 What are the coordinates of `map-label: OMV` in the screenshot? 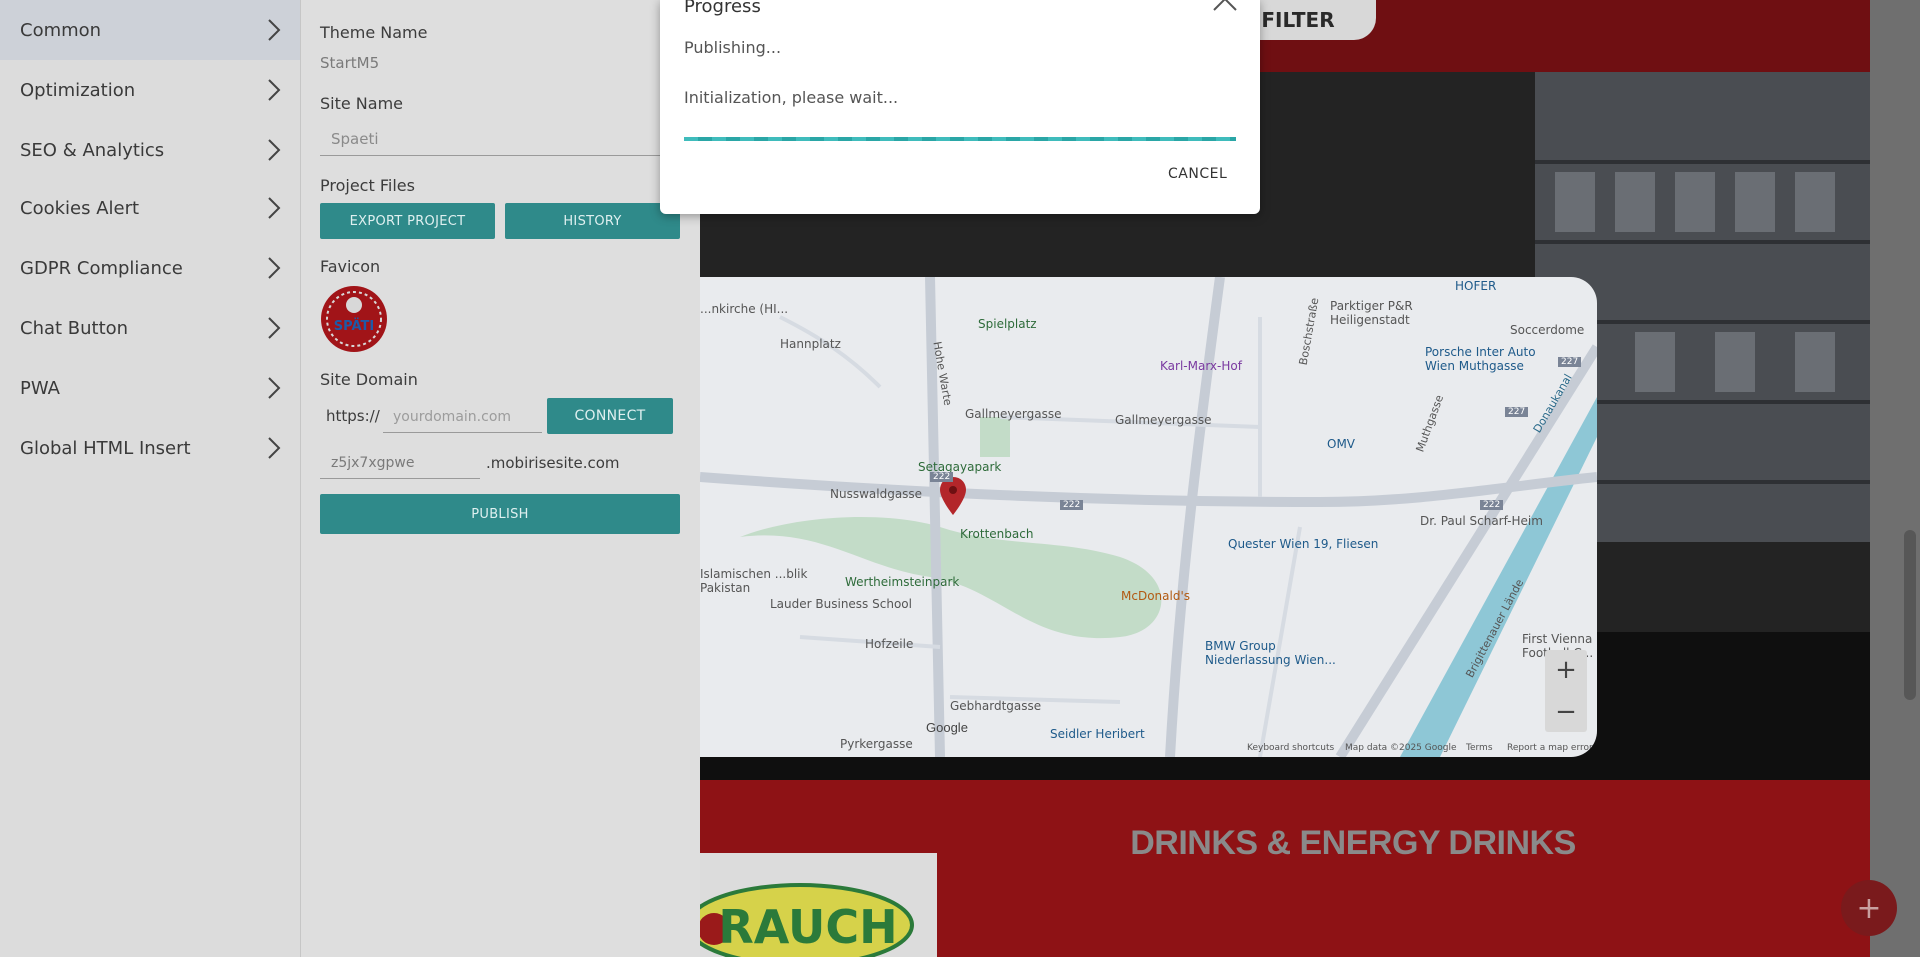 It's located at (1341, 444).